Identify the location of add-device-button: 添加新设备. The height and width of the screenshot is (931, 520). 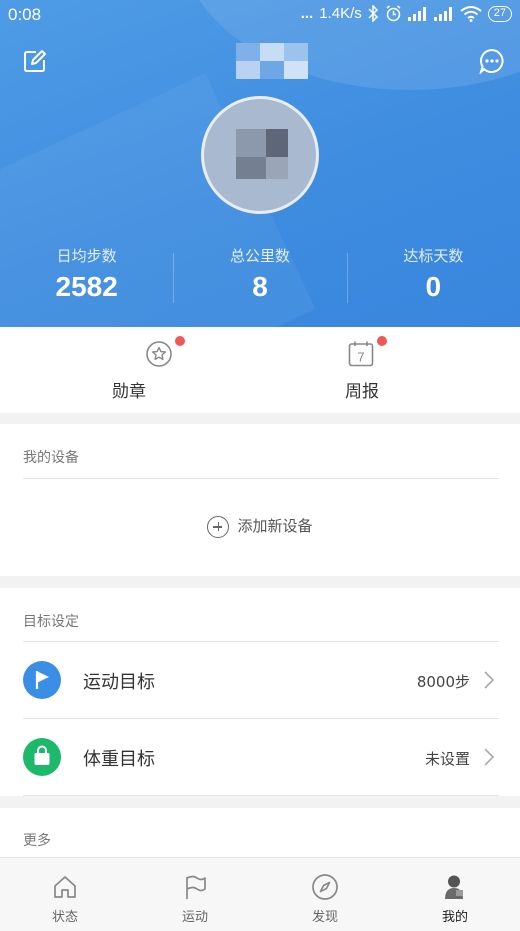
(260, 526).